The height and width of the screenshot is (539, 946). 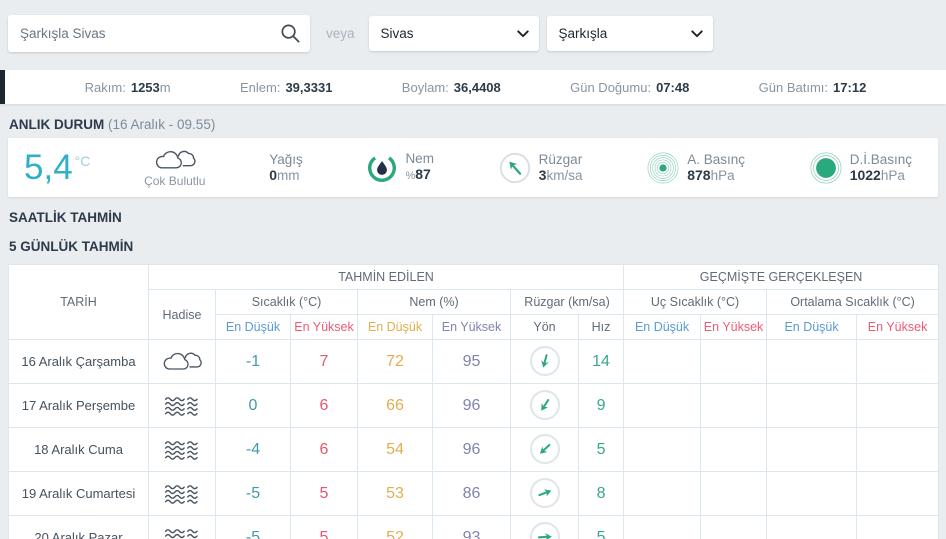 What do you see at coordinates (734, 327) in the screenshot?
I see `col-header-extreme-max: En Yüksek` at bounding box center [734, 327].